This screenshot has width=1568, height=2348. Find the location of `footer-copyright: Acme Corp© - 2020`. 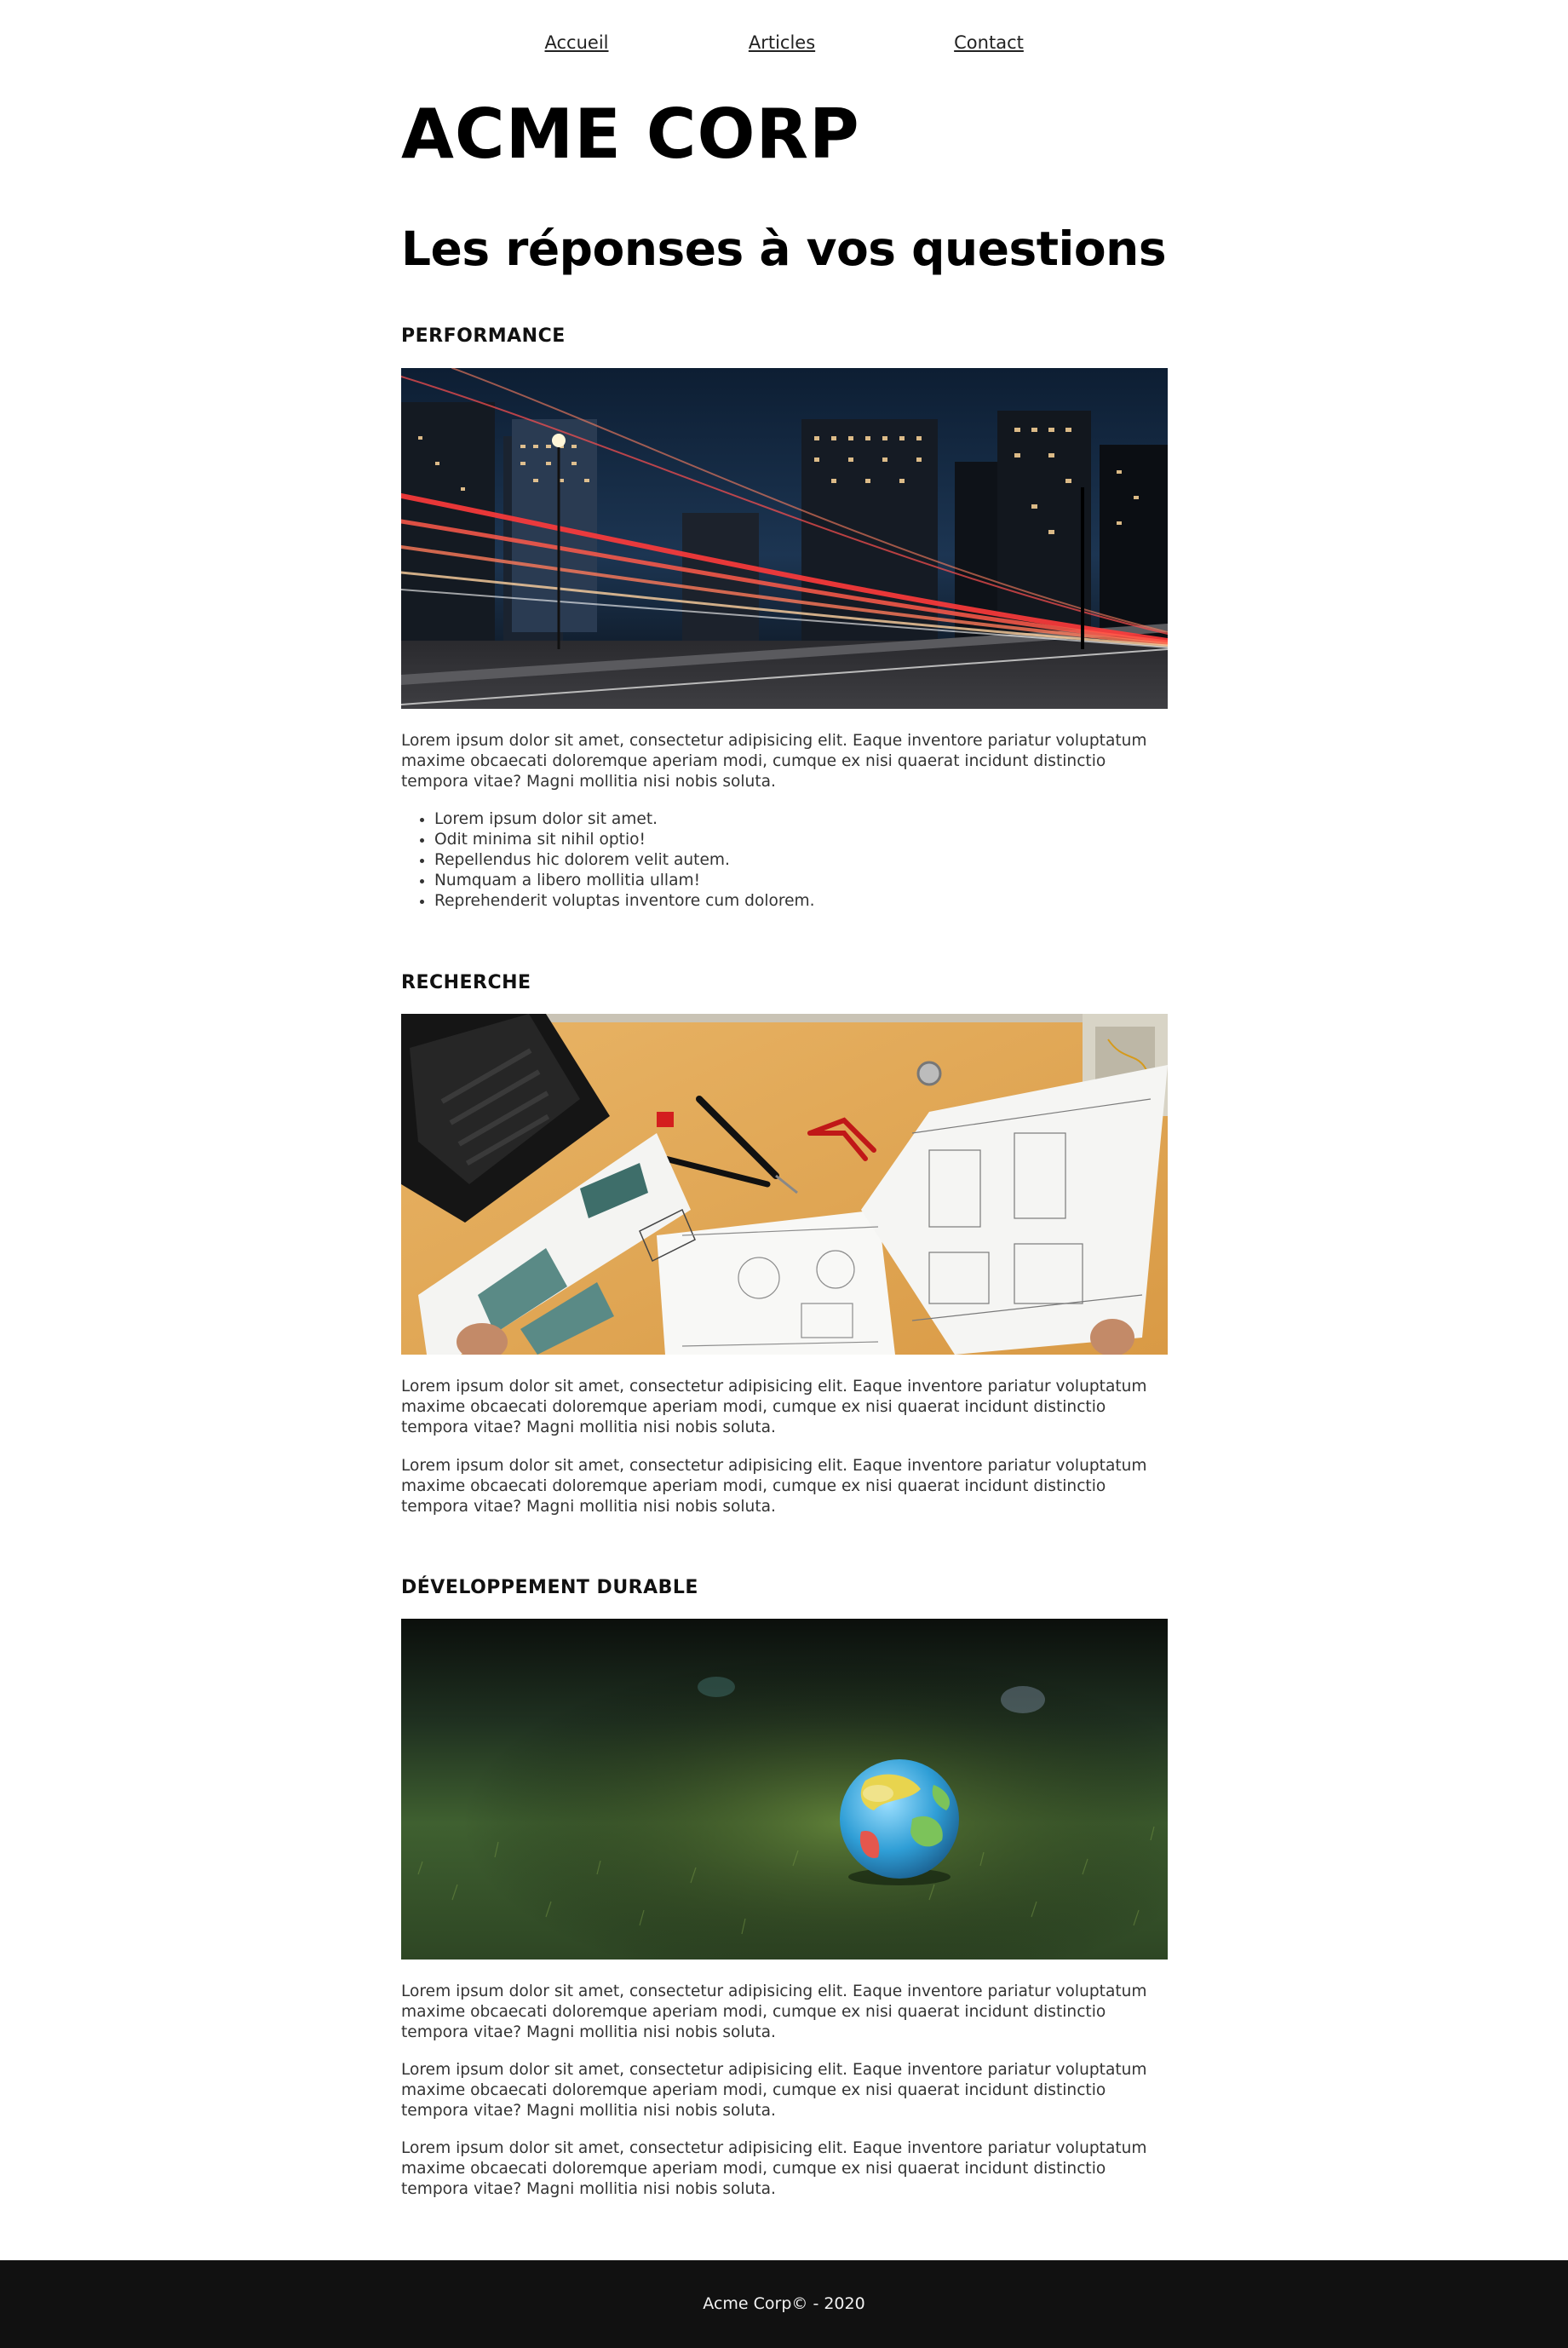

footer-copyright: Acme Corp© - 2020 is located at coordinates (784, 2303).